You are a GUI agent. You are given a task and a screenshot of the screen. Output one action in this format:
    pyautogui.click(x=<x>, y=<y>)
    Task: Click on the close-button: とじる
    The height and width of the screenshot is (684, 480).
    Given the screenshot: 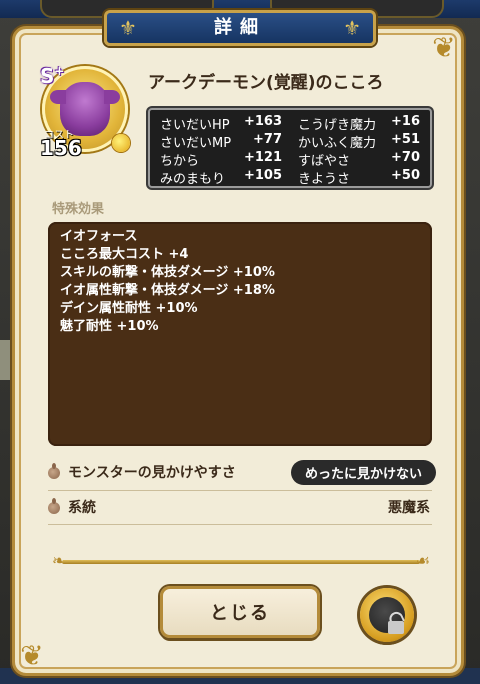 What is the action you would take?
    pyautogui.click(x=240, y=612)
    